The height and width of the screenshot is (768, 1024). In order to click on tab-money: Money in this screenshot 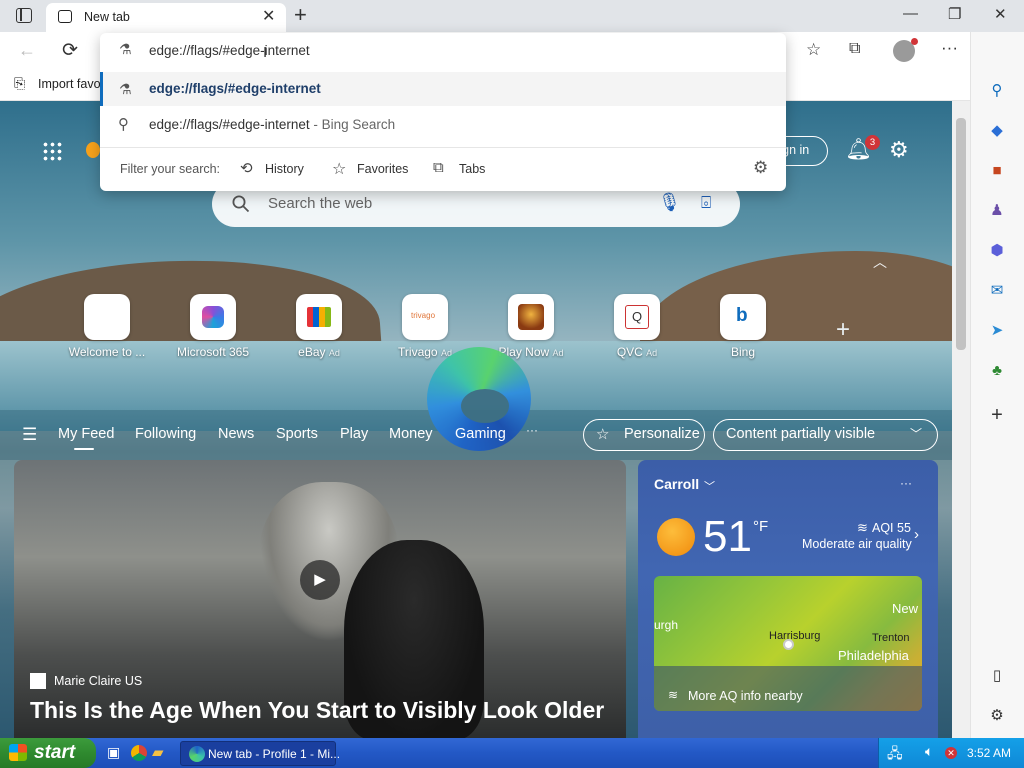, I will do `click(411, 434)`.